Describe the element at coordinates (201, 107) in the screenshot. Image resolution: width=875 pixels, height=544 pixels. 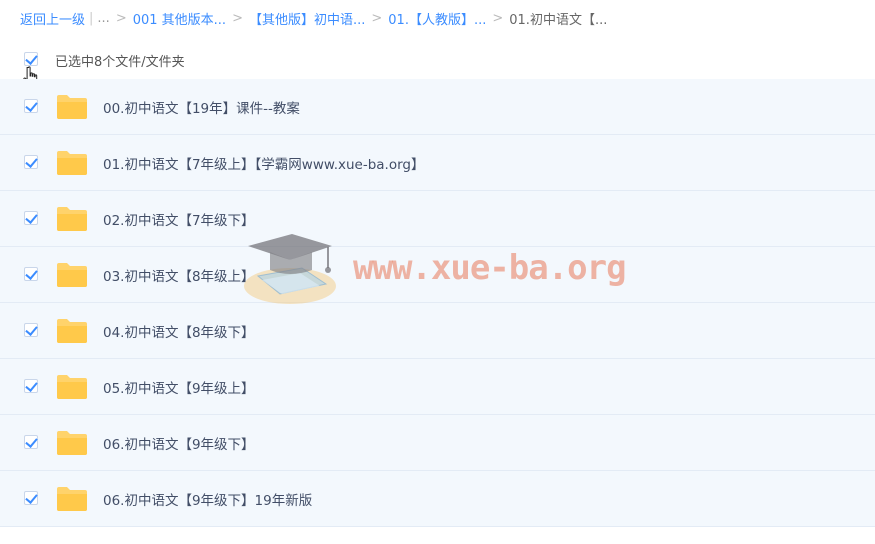
I see `file-name: 00.初中语文【19年】课件--教案` at that location.